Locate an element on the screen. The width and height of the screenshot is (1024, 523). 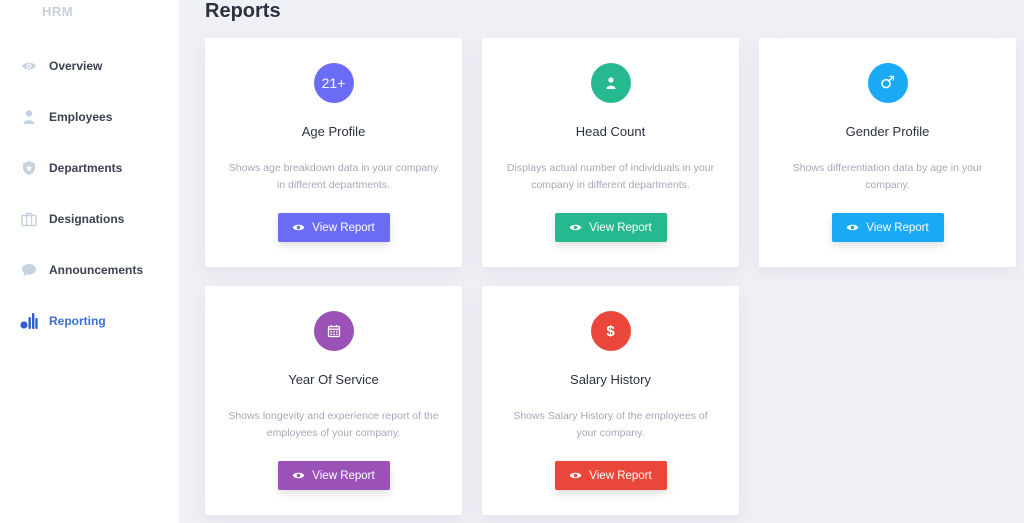
sidebar-item-reporting: Reporting is located at coordinates (89, 320).